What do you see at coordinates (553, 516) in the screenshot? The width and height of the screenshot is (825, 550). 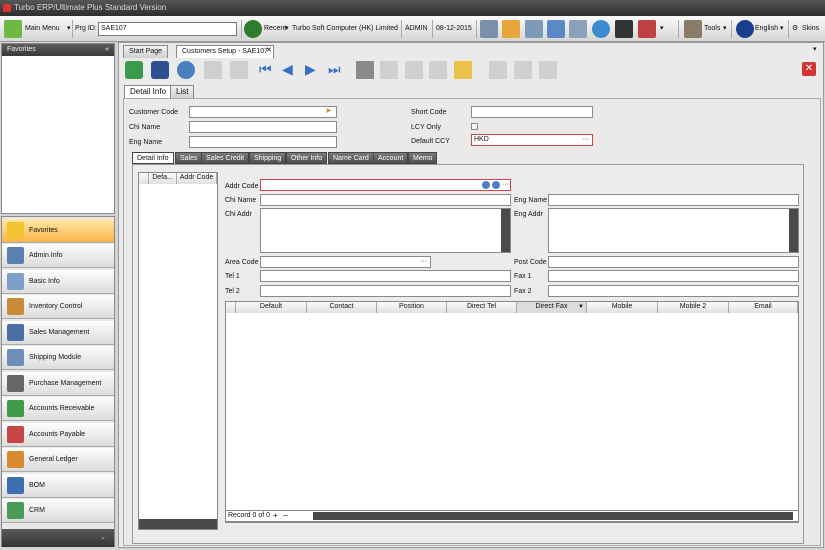 I see `contact-grid-scrollbar` at bounding box center [553, 516].